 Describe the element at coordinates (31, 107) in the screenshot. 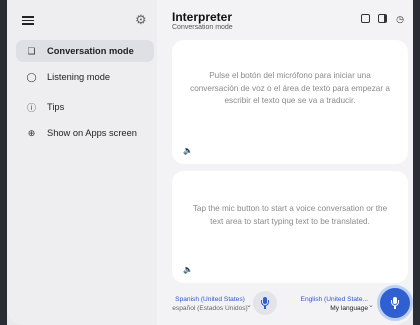

I see `info-icon: ⓘ` at that location.